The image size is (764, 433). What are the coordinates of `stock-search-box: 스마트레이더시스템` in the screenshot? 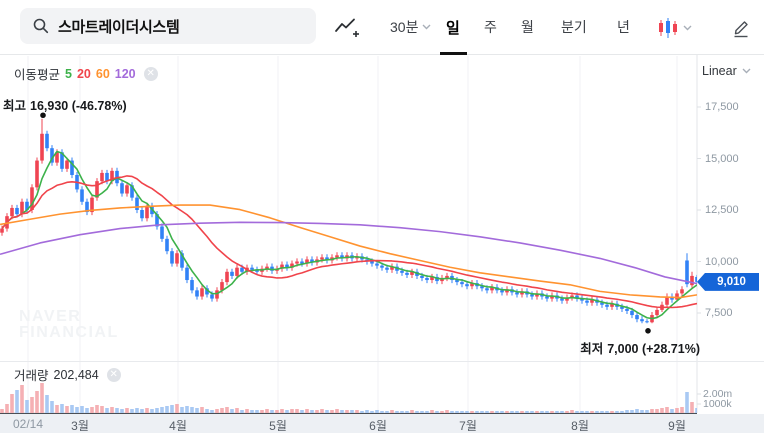 It's located at (168, 26).